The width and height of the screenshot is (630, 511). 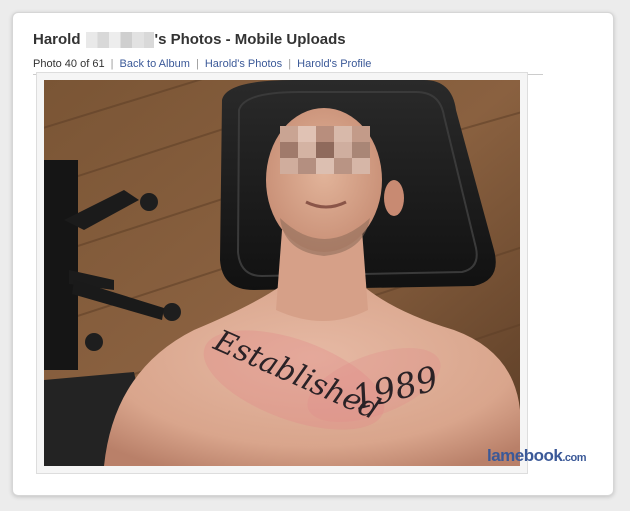 What do you see at coordinates (119, 39) in the screenshot?
I see `censored-surname` at bounding box center [119, 39].